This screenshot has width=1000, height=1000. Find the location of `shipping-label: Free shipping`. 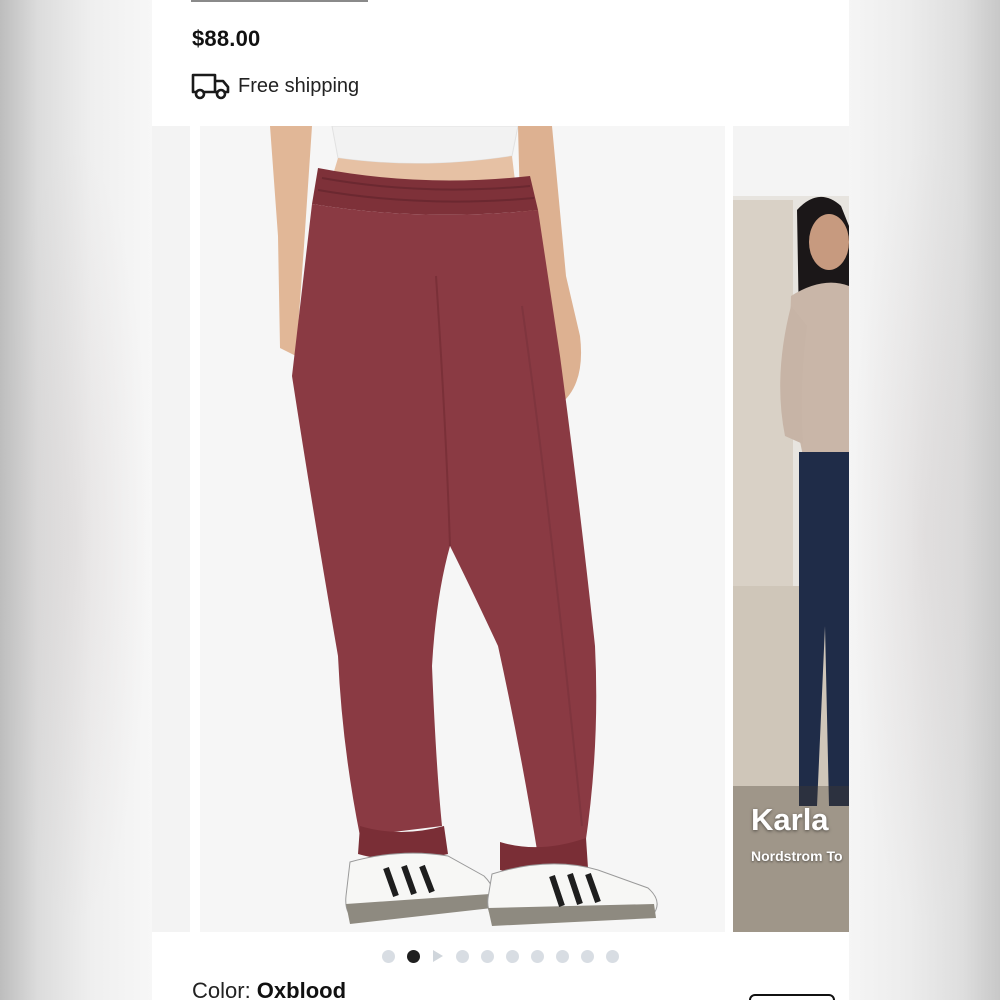

shipping-label: Free shipping is located at coordinates (299, 85).